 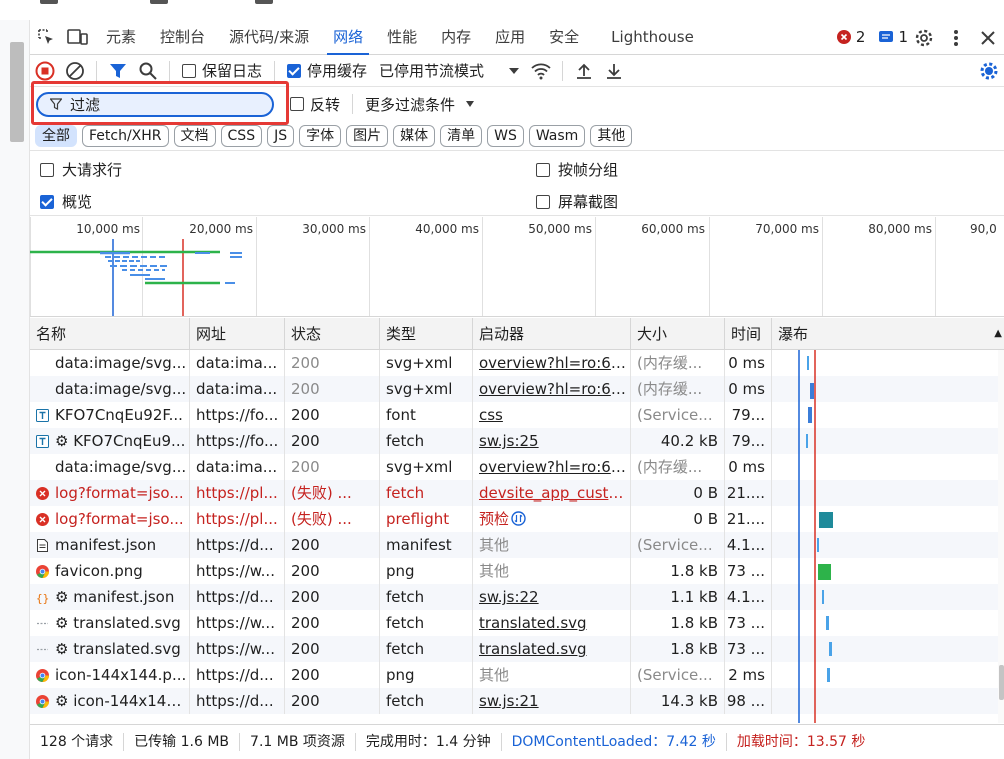 I want to click on cell-size: 40.2 kB, so click(x=678, y=441).